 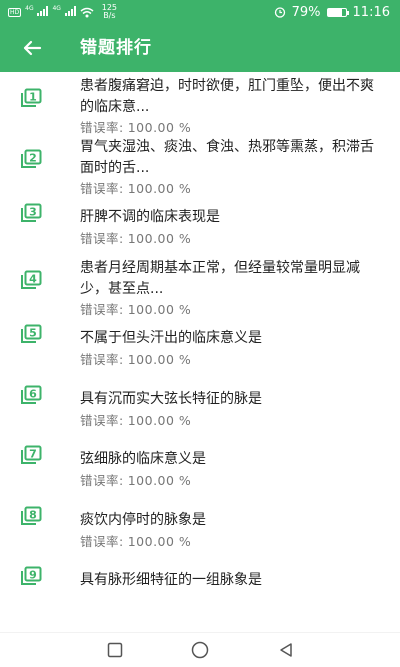 I want to click on question-text: 不属于但头汗出的临床意义是, so click(x=171, y=338).